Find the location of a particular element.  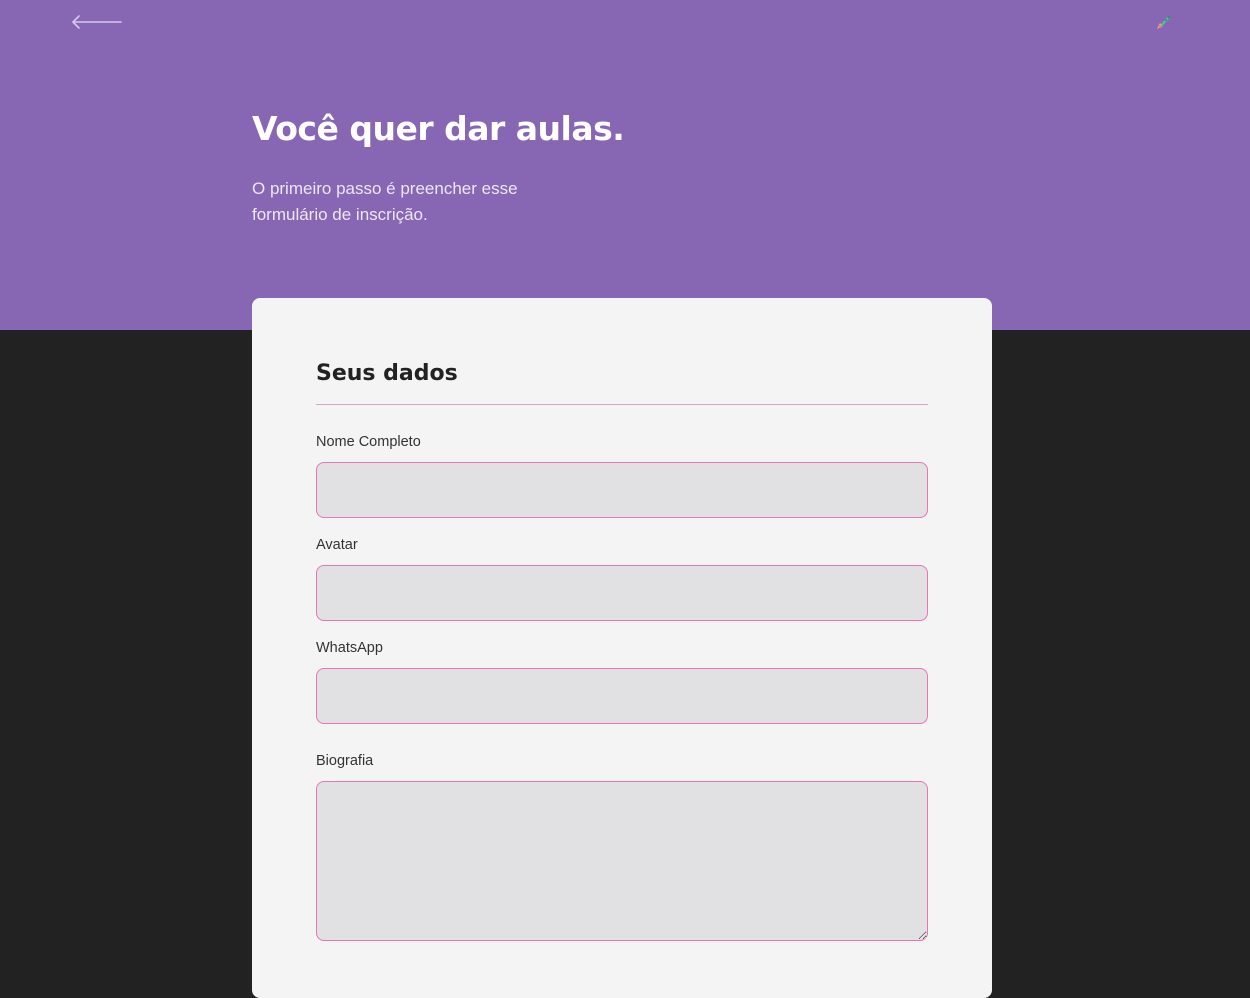

full-name-label: Nome Completo is located at coordinates (368, 442).